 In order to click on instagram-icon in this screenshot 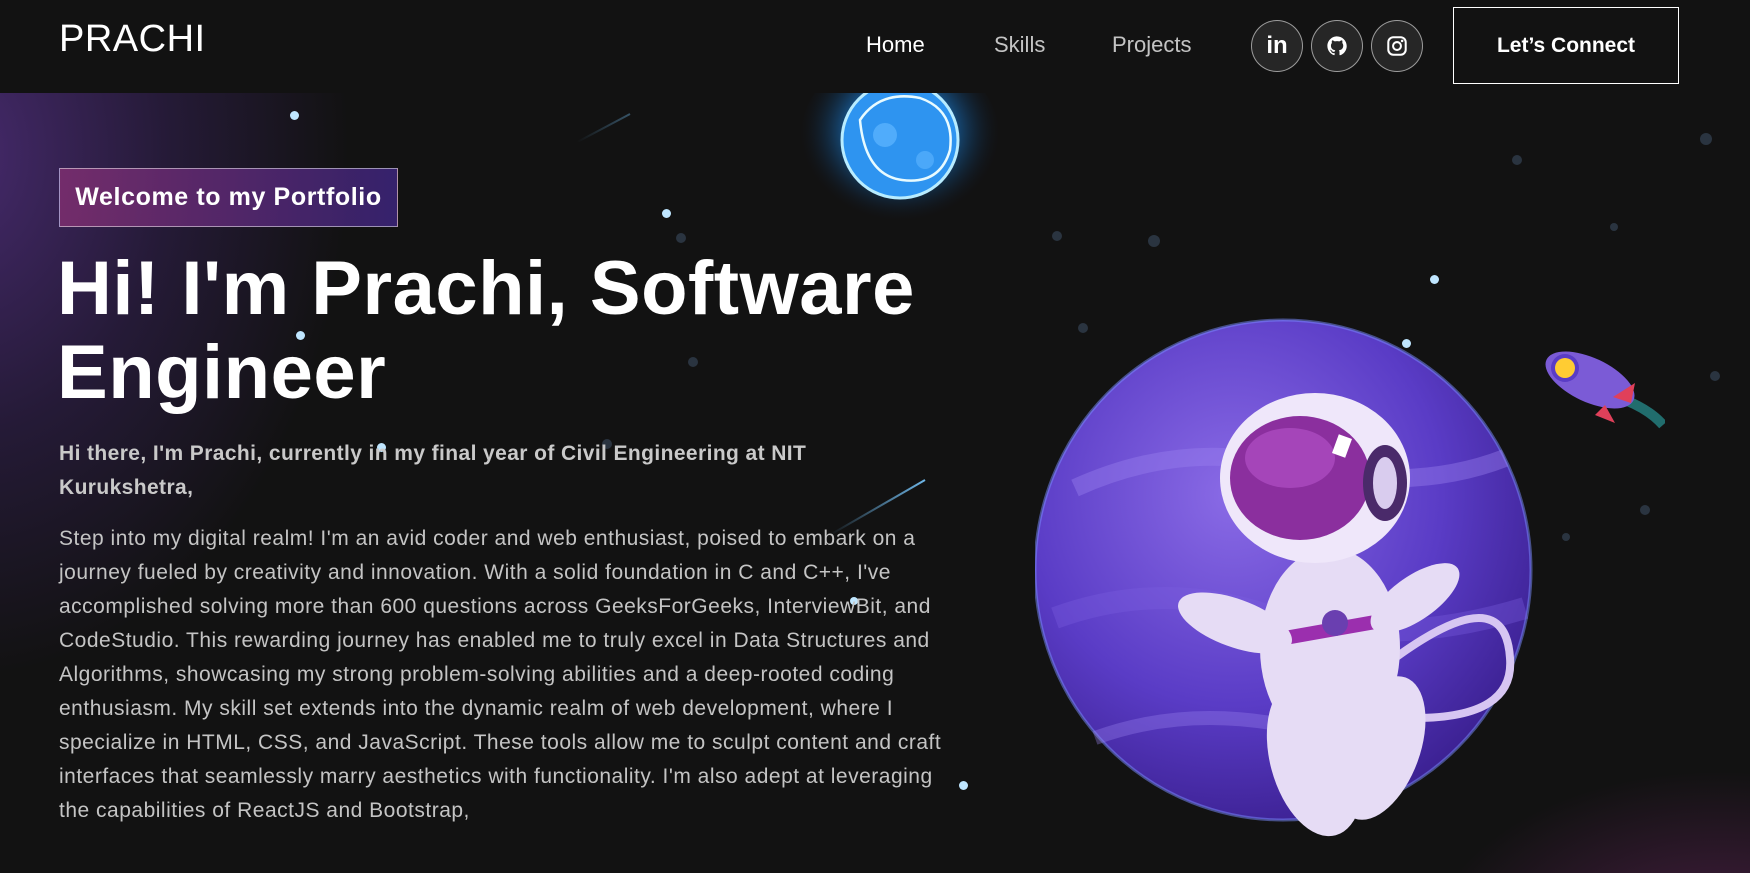, I will do `click(1397, 46)`.